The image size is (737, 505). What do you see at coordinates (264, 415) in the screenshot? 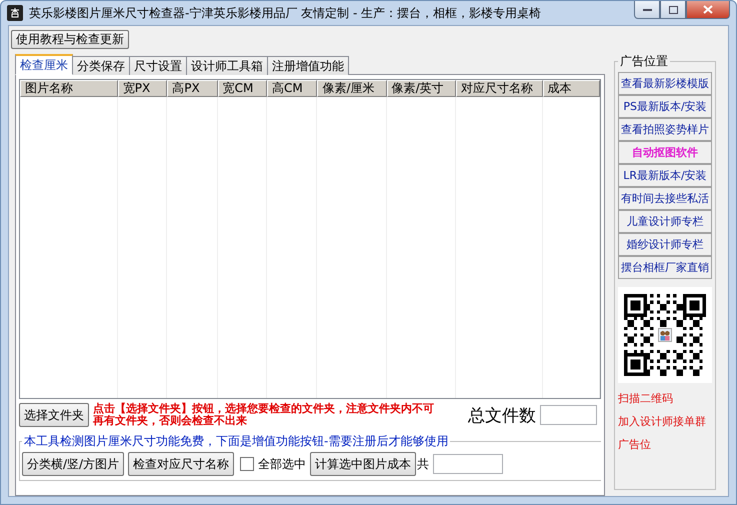
I see `instruction-text: 点击【选择文件夹】按钮，选择您要检查的文件夹，注意文件夹内不可再有文件夹，否则会检查不出来` at bounding box center [264, 415].